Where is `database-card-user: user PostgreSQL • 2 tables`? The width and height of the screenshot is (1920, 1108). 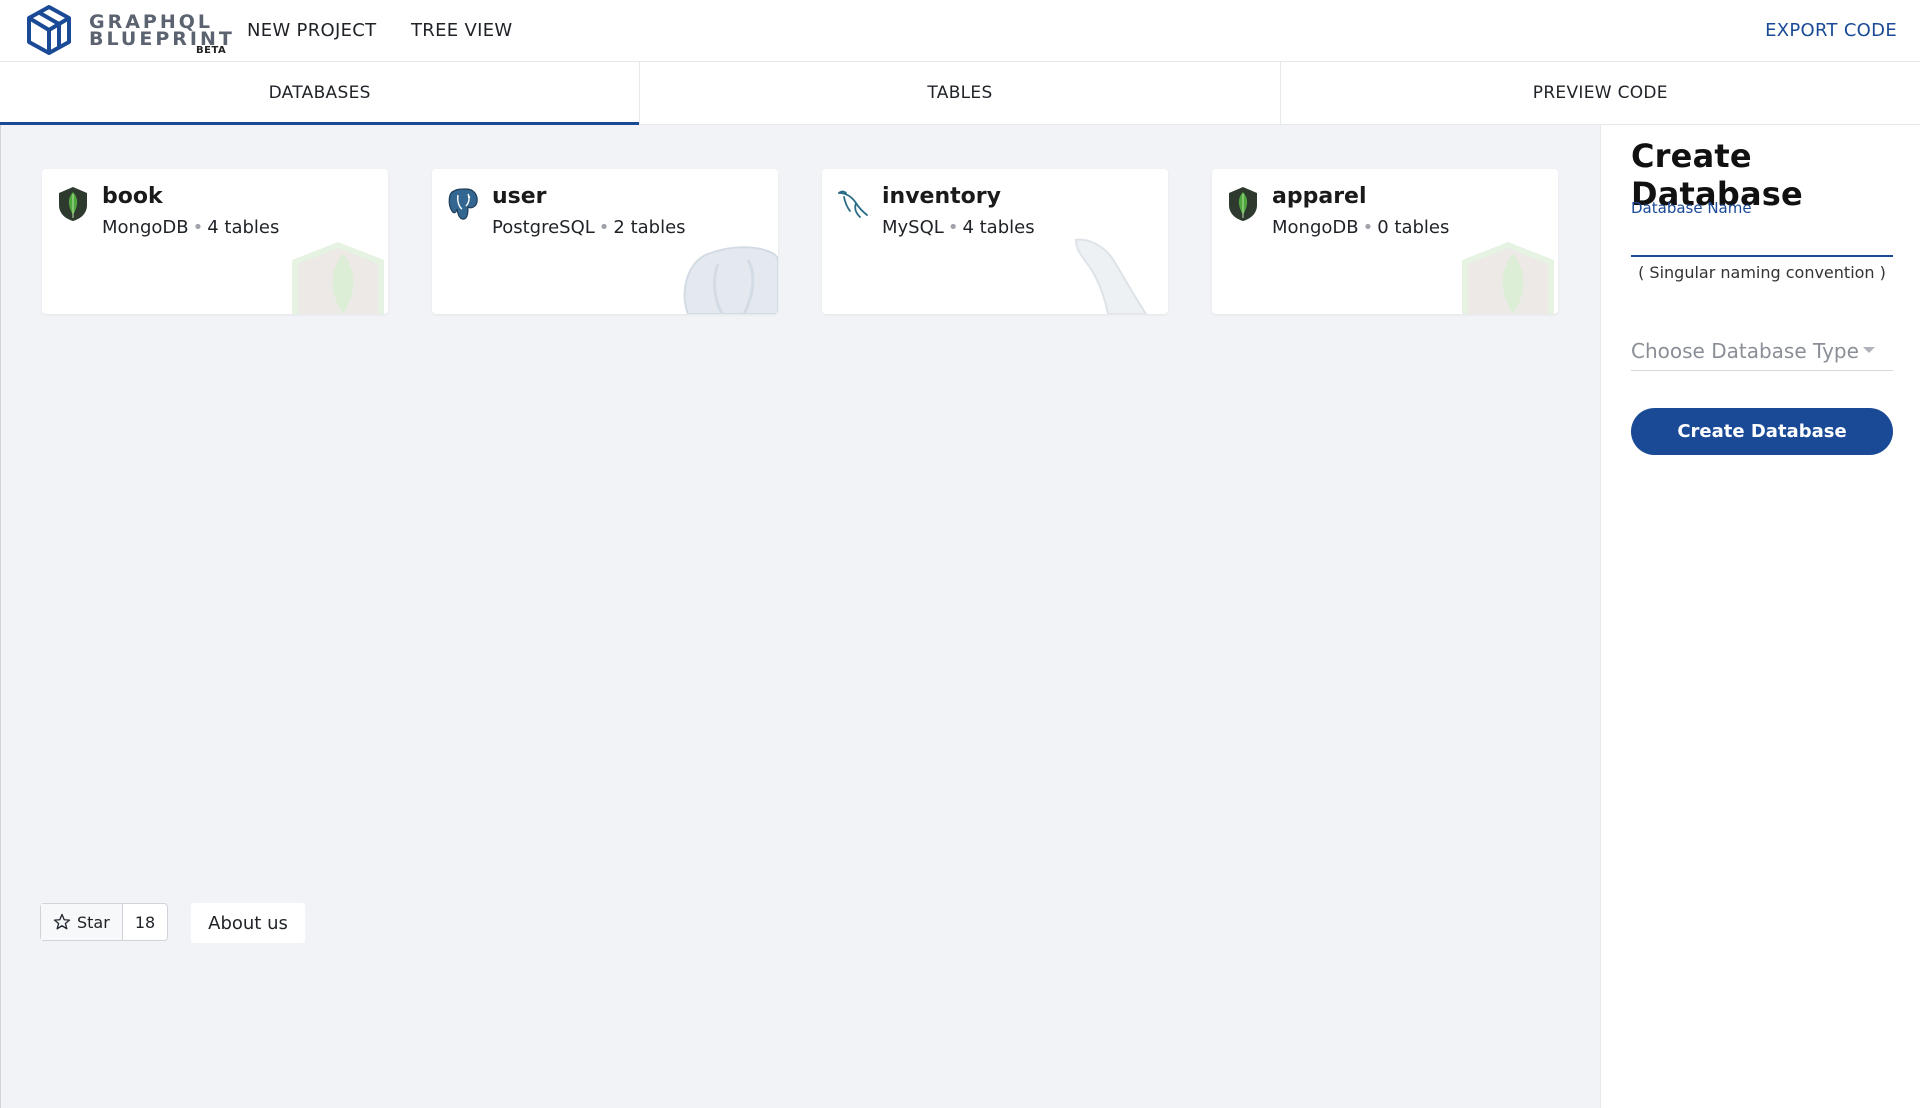 database-card-user: user PostgreSQL • 2 tables is located at coordinates (605, 241).